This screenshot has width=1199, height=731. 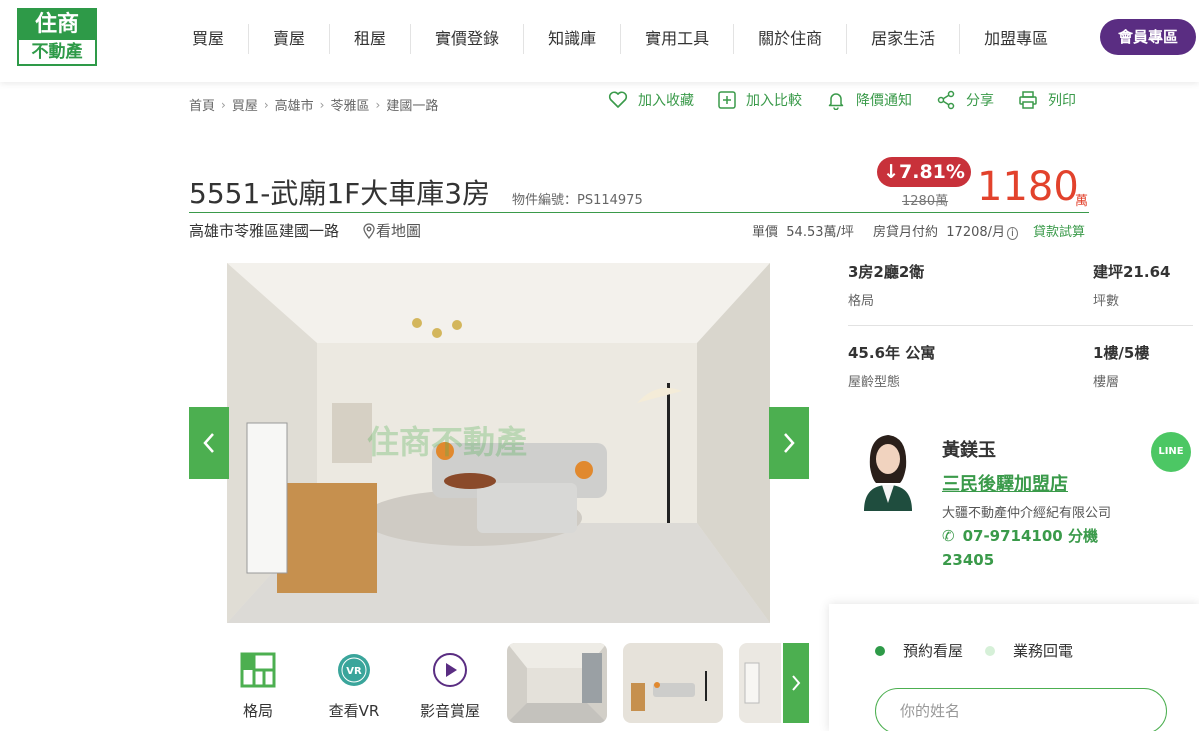 What do you see at coordinates (354, 711) in the screenshot?
I see `vr-label: 查看VR` at bounding box center [354, 711].